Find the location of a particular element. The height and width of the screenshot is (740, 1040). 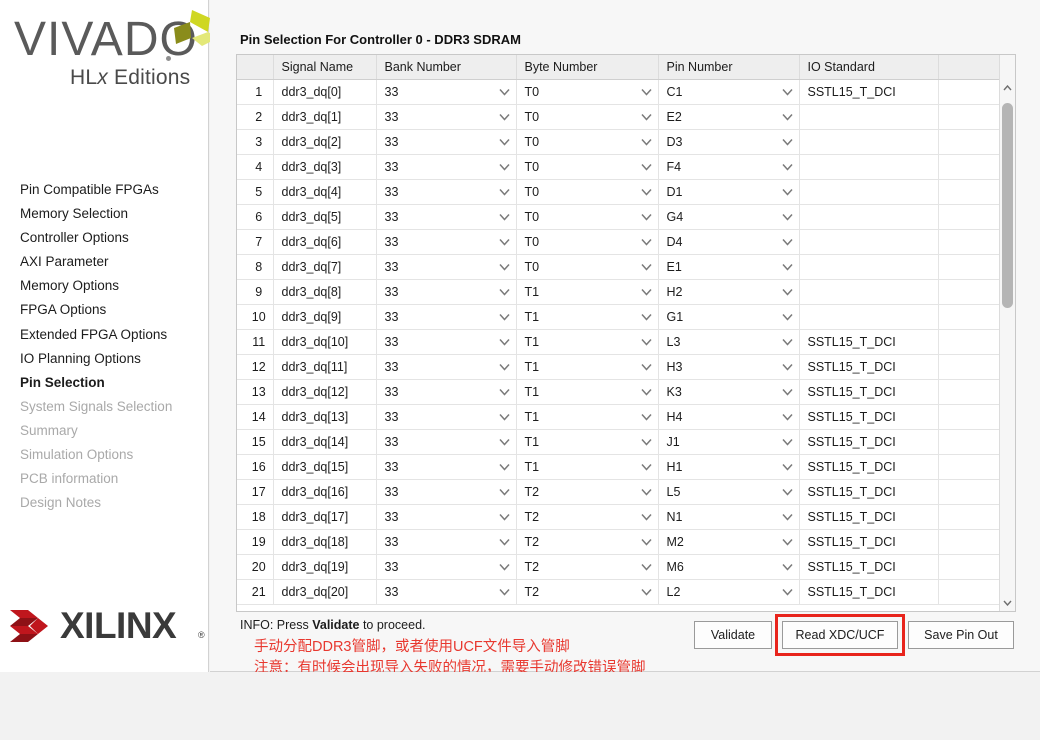

column-header-signal-name: Signal Name is located at coordinates (325, 67).